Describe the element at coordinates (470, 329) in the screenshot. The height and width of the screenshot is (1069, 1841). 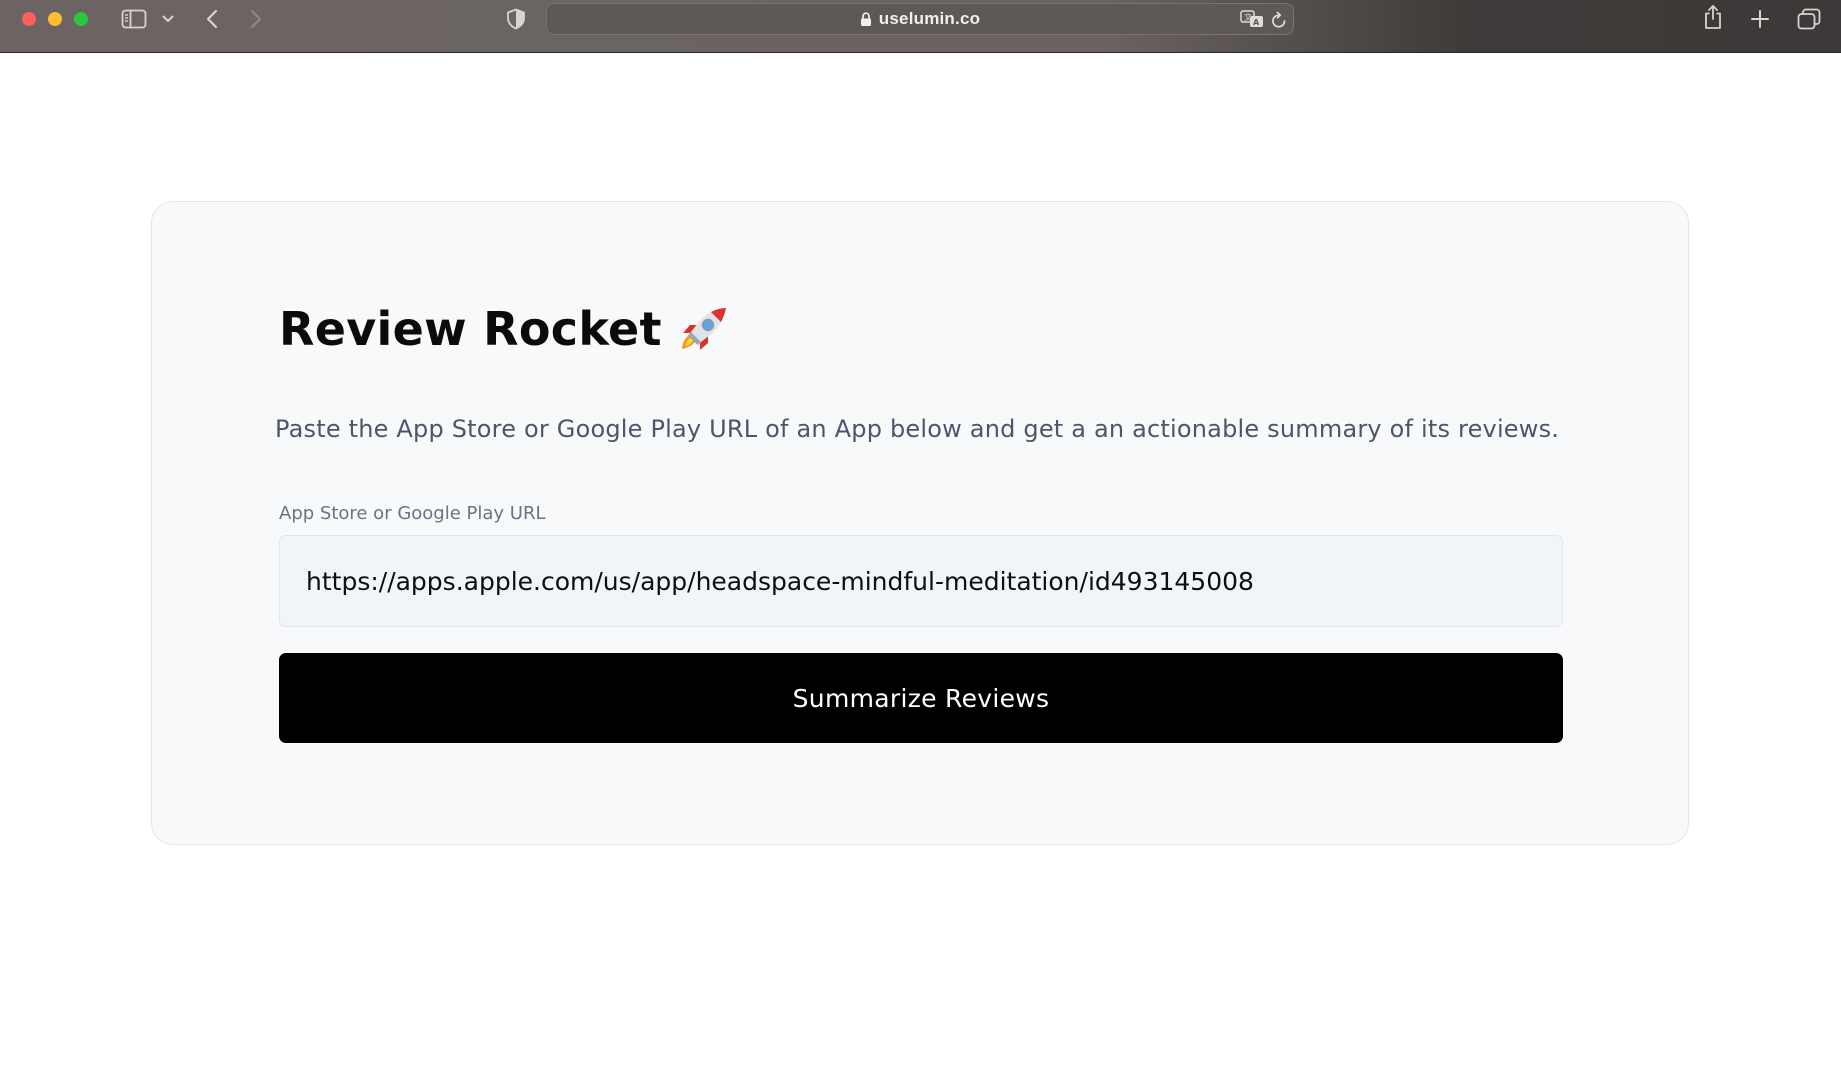
I see `page-title-text: Review Rocket` at that location.